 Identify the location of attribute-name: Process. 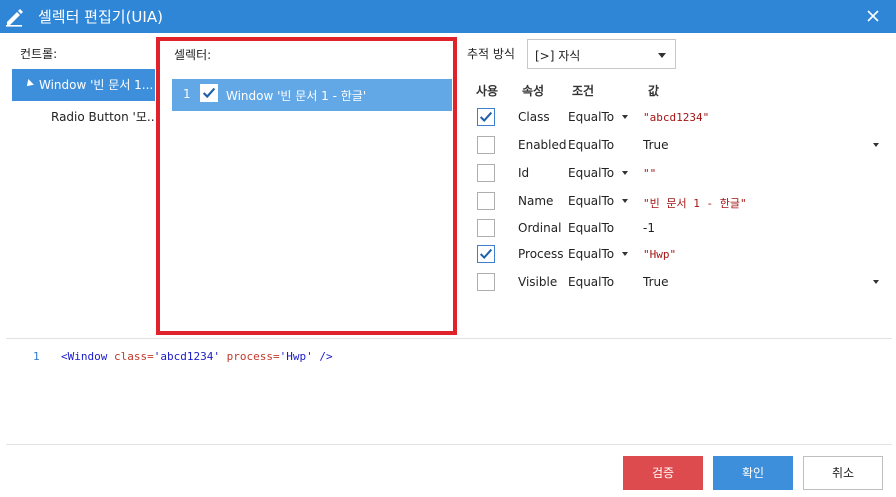
(541, 254).